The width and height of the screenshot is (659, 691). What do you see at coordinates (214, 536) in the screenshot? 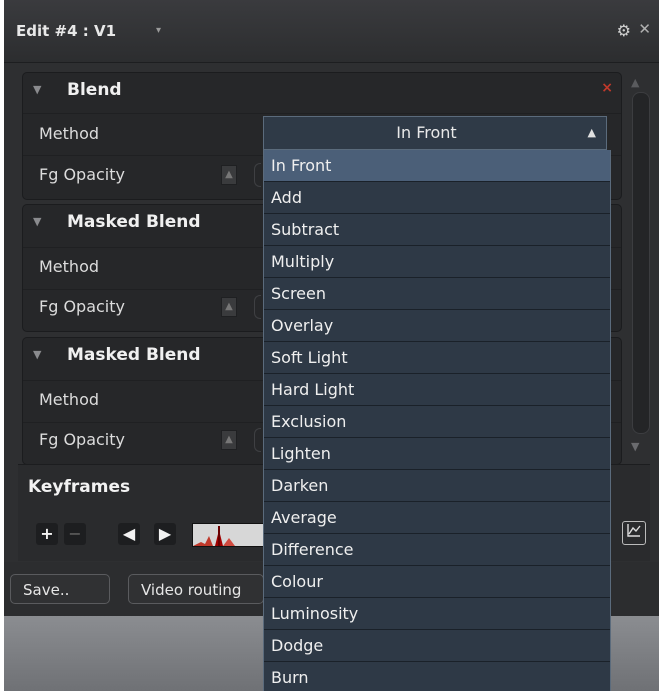
I see `timeline-graph` at bounding box center [214, 536].